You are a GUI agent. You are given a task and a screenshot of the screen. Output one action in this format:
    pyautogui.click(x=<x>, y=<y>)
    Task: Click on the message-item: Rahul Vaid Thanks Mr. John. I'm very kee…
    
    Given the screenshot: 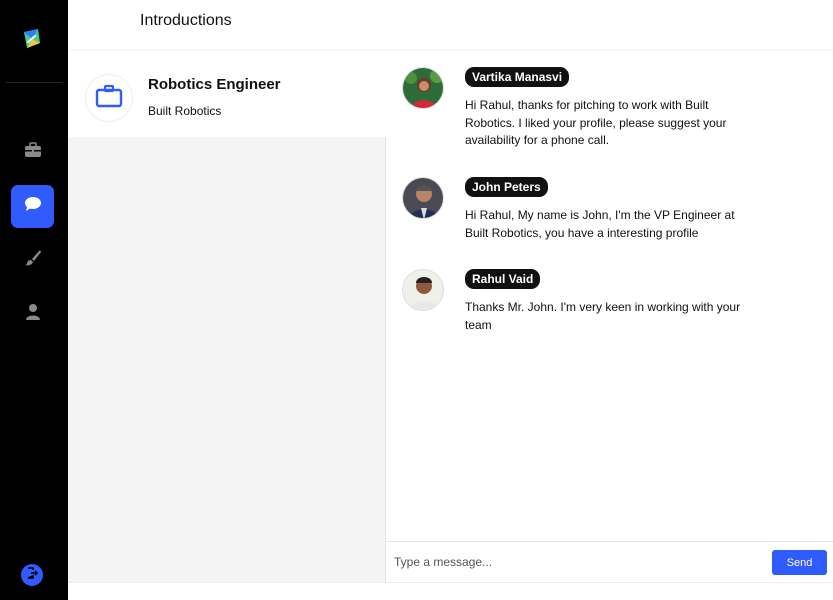 What is the action you would take?
    pyautogui.click(x=612, y=304)
    